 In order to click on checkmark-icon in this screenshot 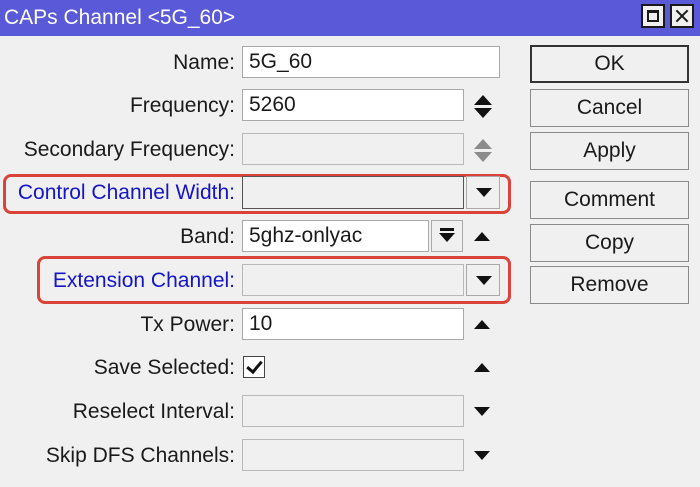, I will do `click(254, 365)`.